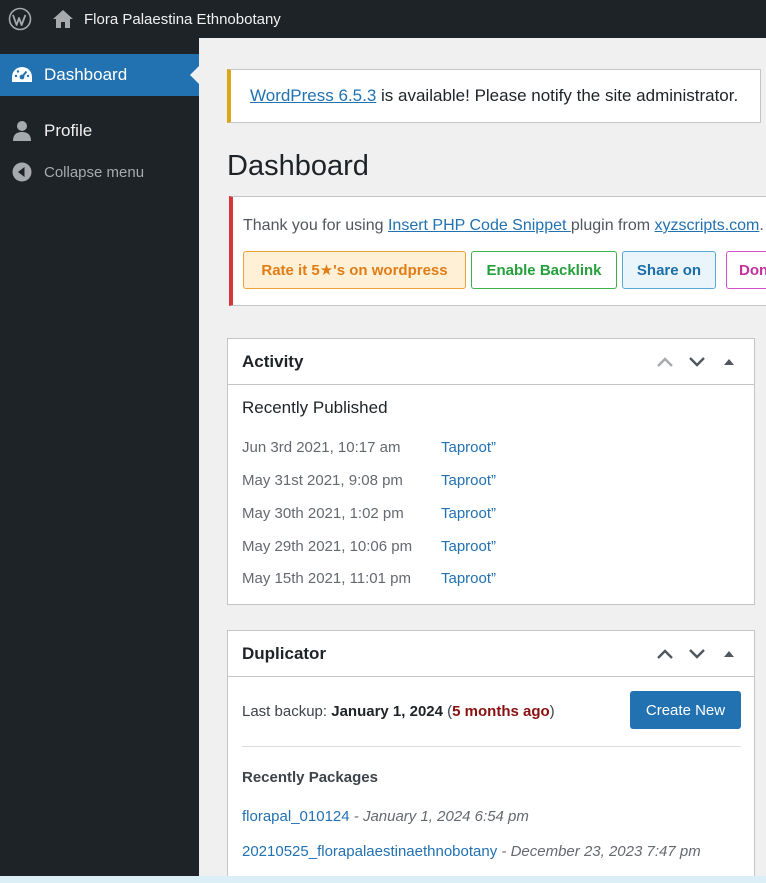 The image size is (766, 883). Describe the element at coordinates (327, 546) in the screenshot. I see `post-date: May 29th 2021, 10:06 pm` at that location.